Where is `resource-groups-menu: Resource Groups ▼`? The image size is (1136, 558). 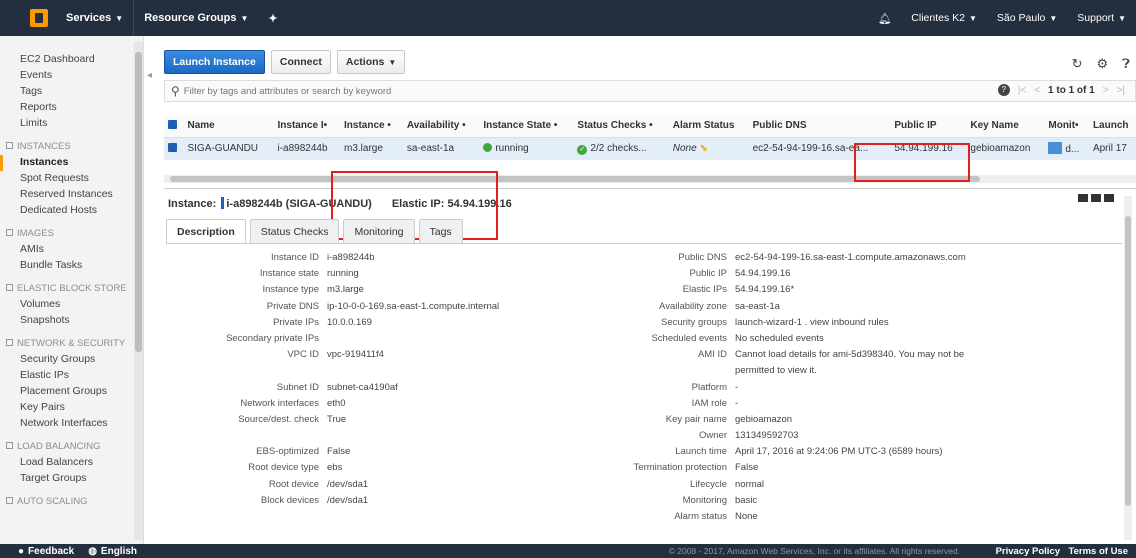
resource-groups-menu: Resource Groups ▼ is located at coordinates (196, 18).